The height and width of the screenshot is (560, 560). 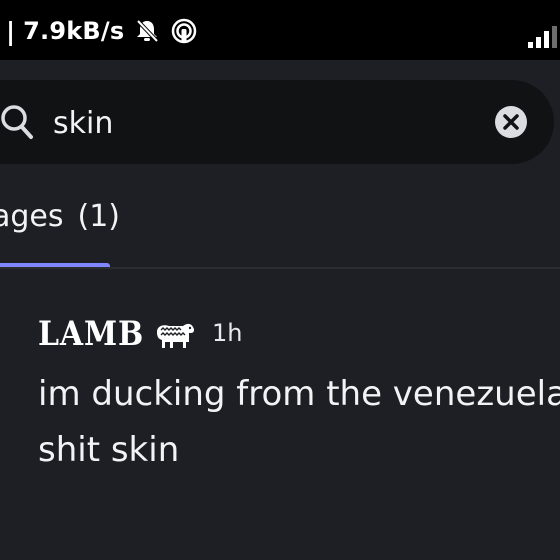 What do you see at coordinates (147, 31) in the screenshot?
I see `notifications-muted-icon` at bounding box center [147, 31].